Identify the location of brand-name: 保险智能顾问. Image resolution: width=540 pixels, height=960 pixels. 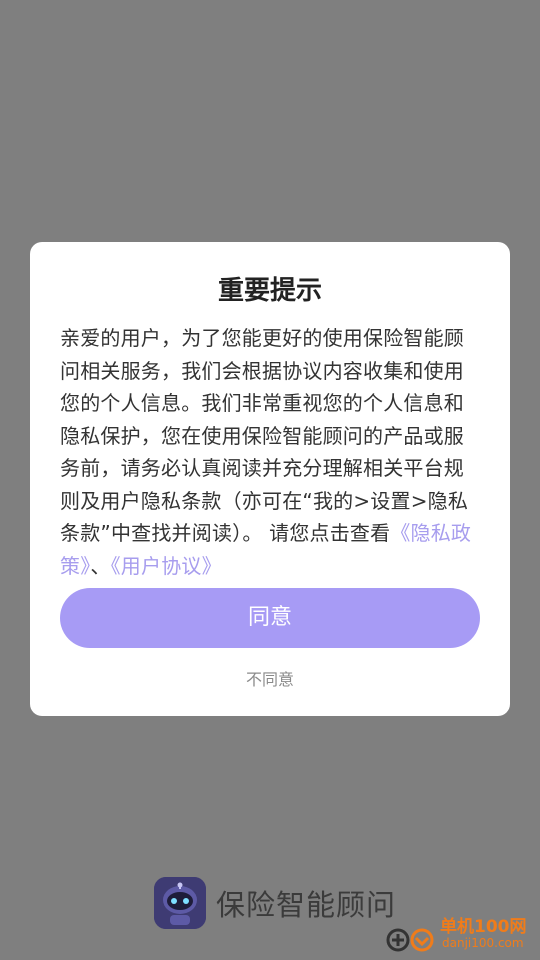
(306, 905).